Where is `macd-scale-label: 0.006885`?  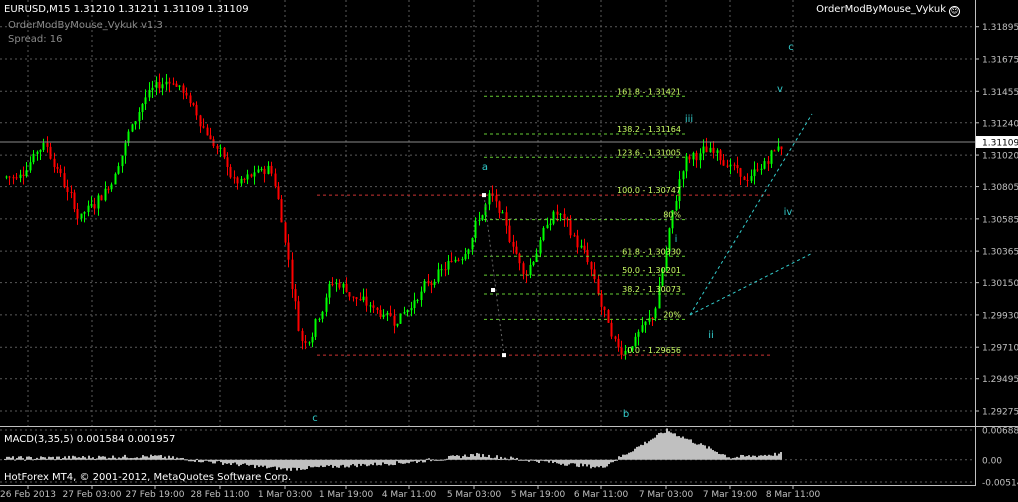
macd-scale-label: 0.006885 is located at coordinates (1000, 432).